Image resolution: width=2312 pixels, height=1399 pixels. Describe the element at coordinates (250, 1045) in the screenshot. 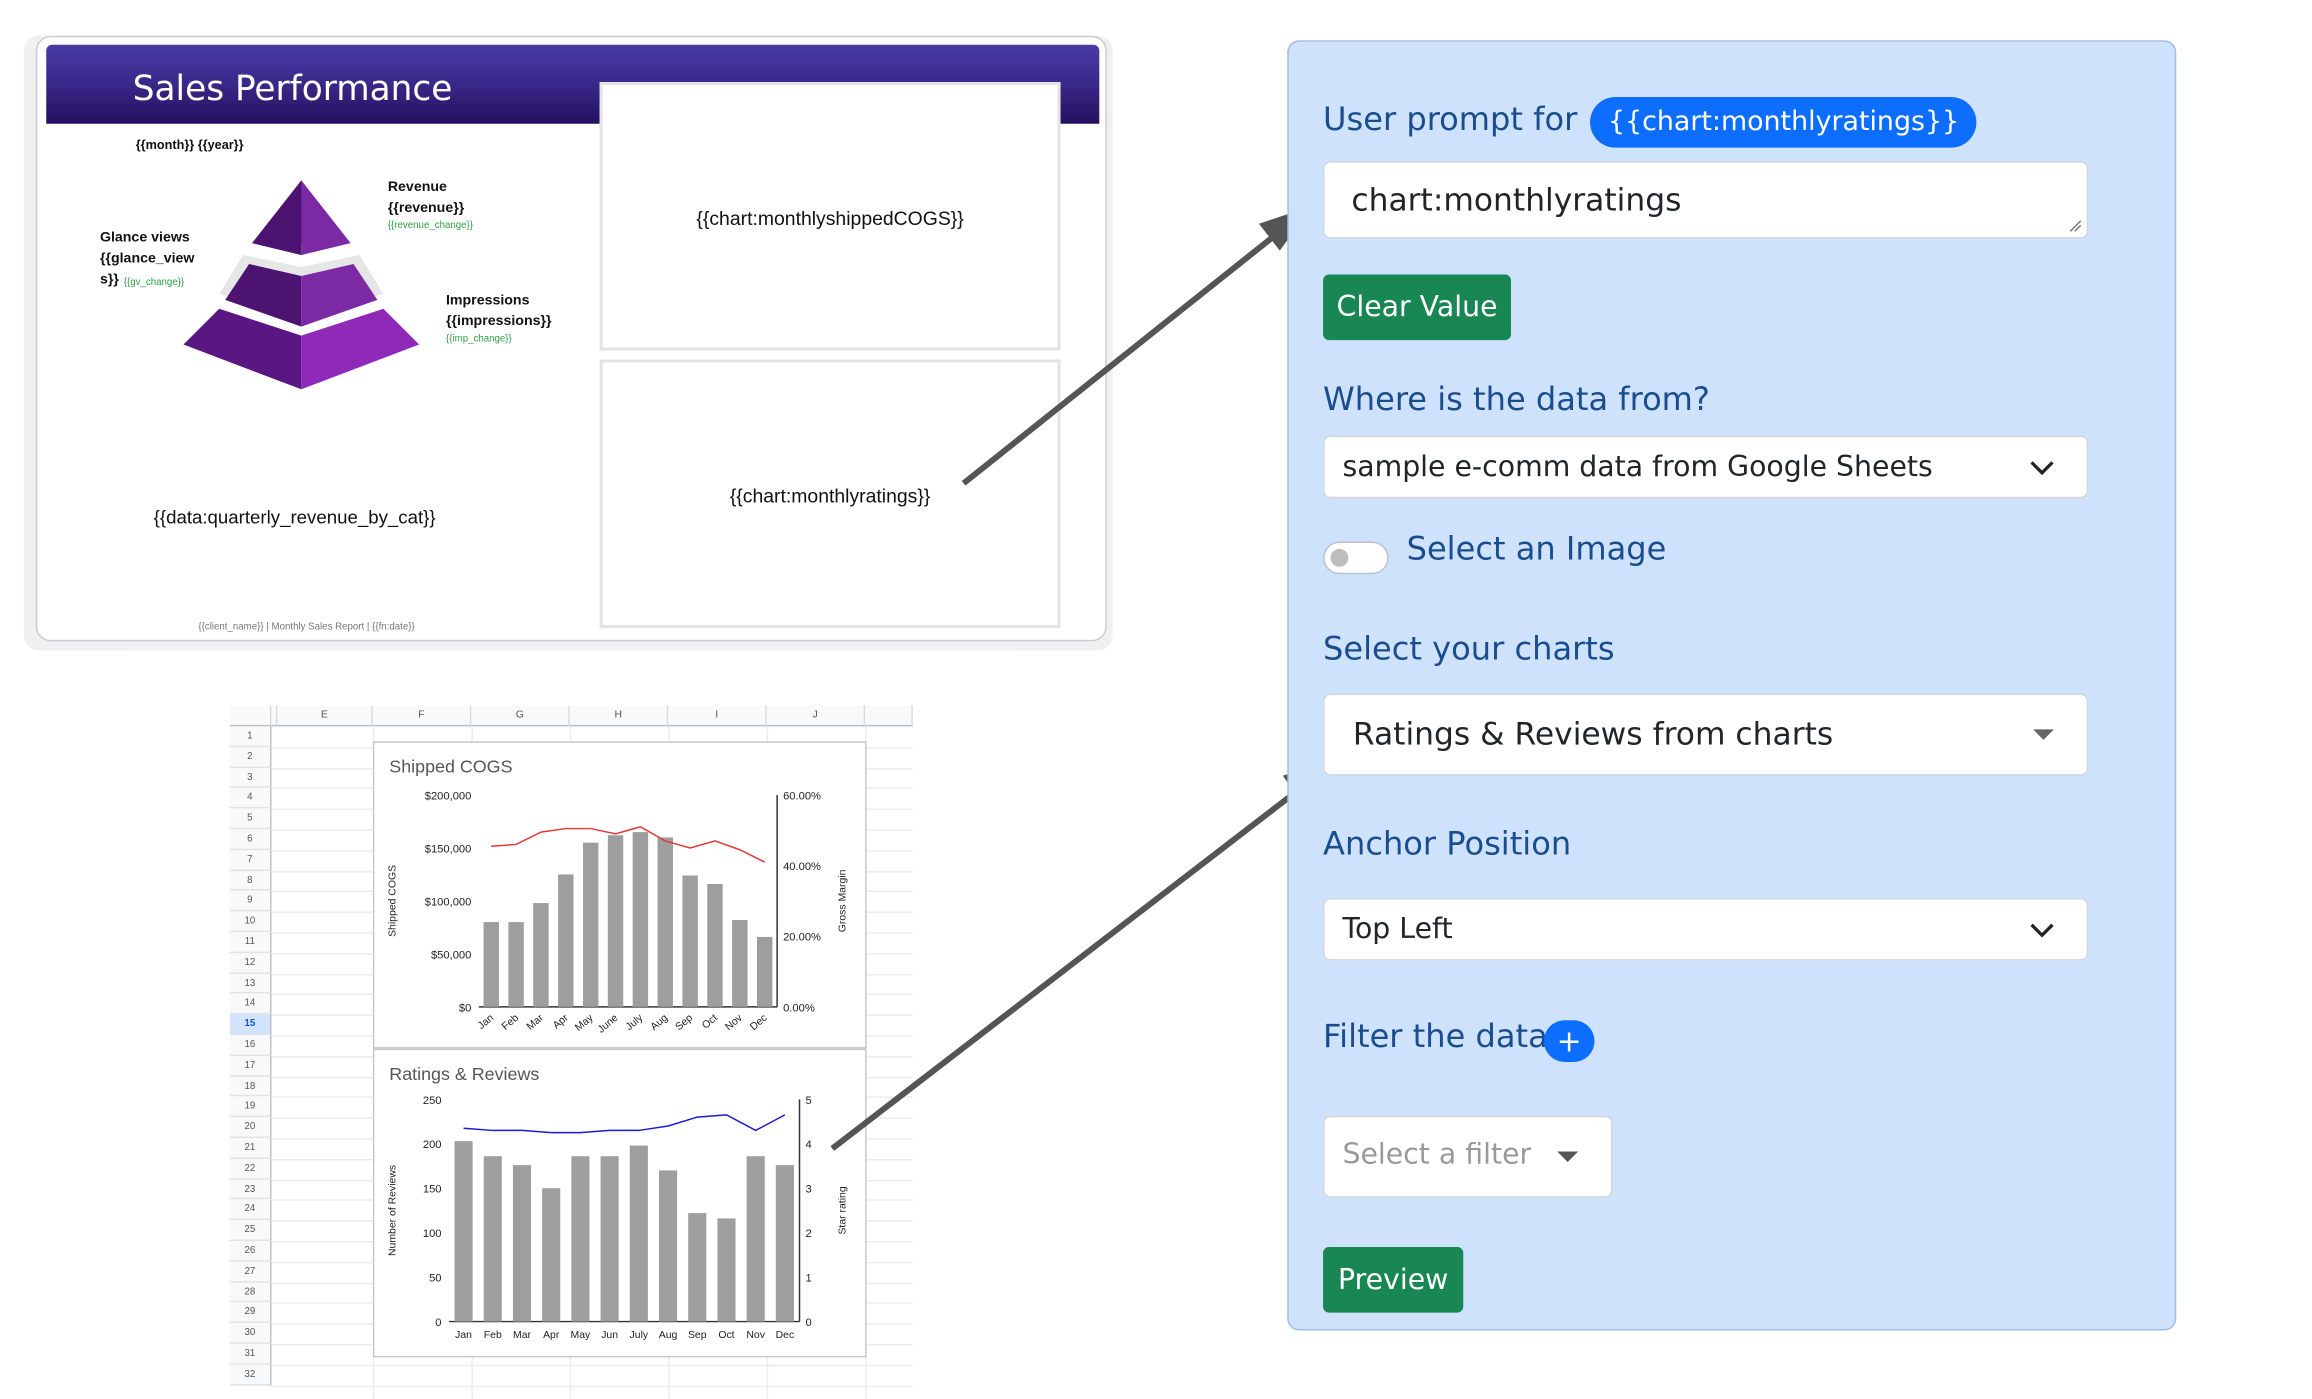

I see `row-header: 16` at that location.